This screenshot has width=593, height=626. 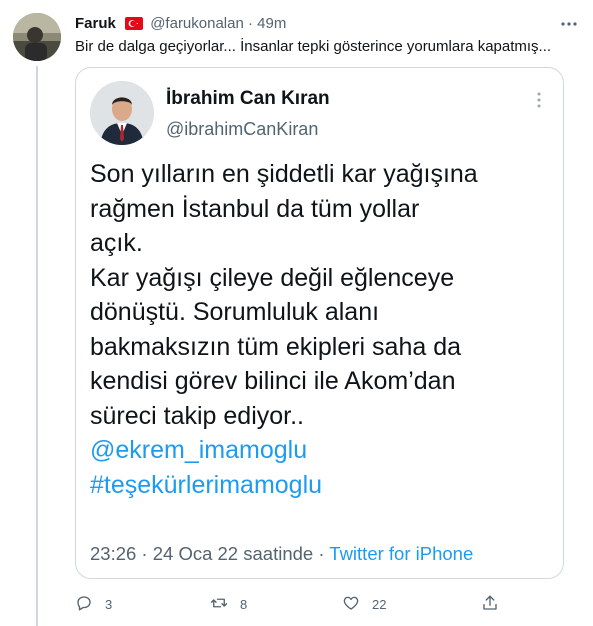 What do you see at coordinates (93, 604) in the screenshot?
I see `reply-button: 3` at bounding box center [93, 604].